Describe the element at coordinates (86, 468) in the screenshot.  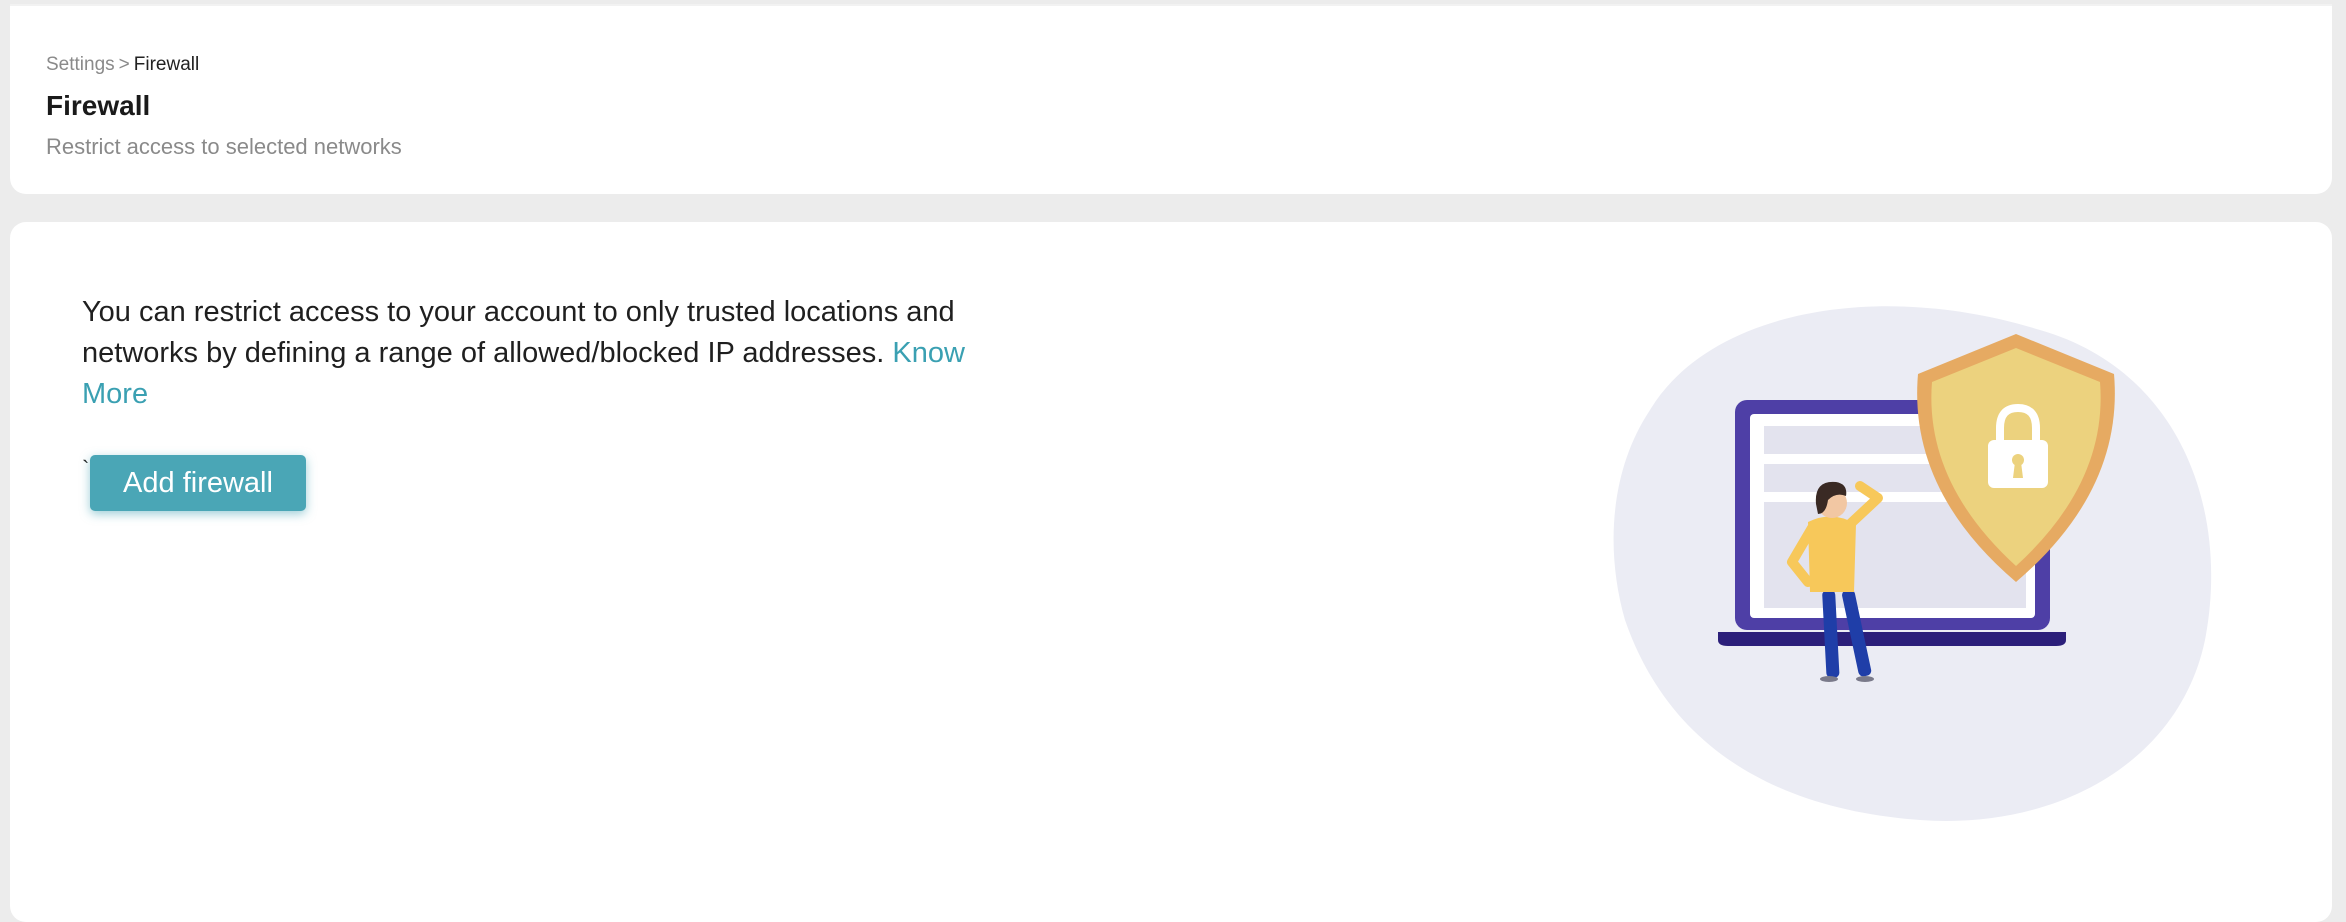
I see `stray-backtick: `` at that location.